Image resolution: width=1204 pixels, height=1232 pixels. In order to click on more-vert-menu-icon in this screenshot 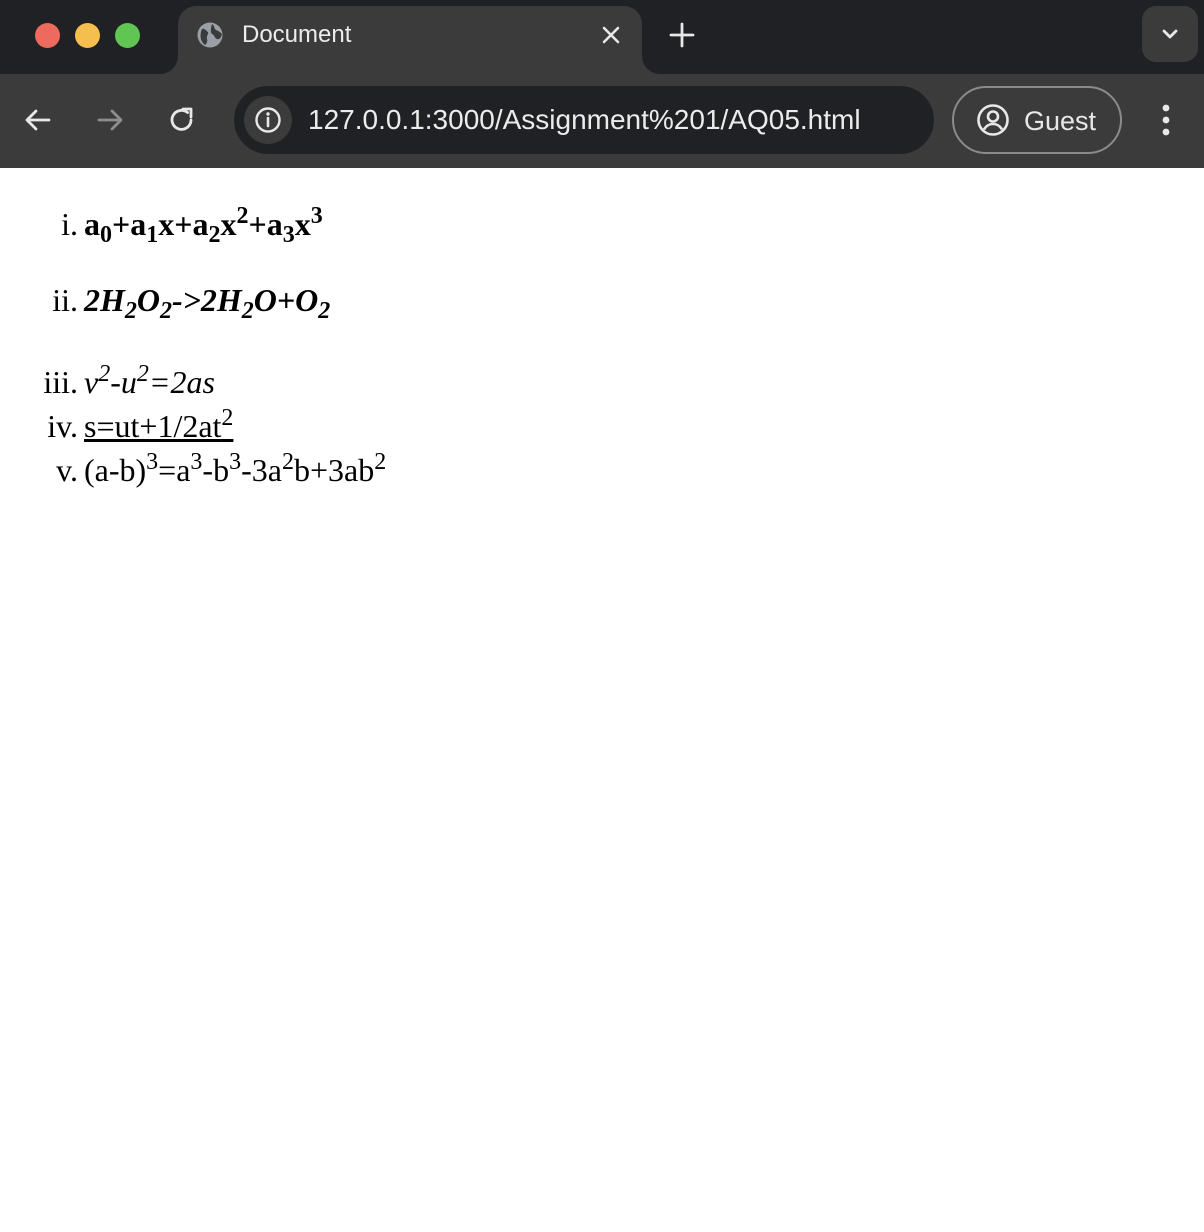, I will do `click(1166, 120)`.